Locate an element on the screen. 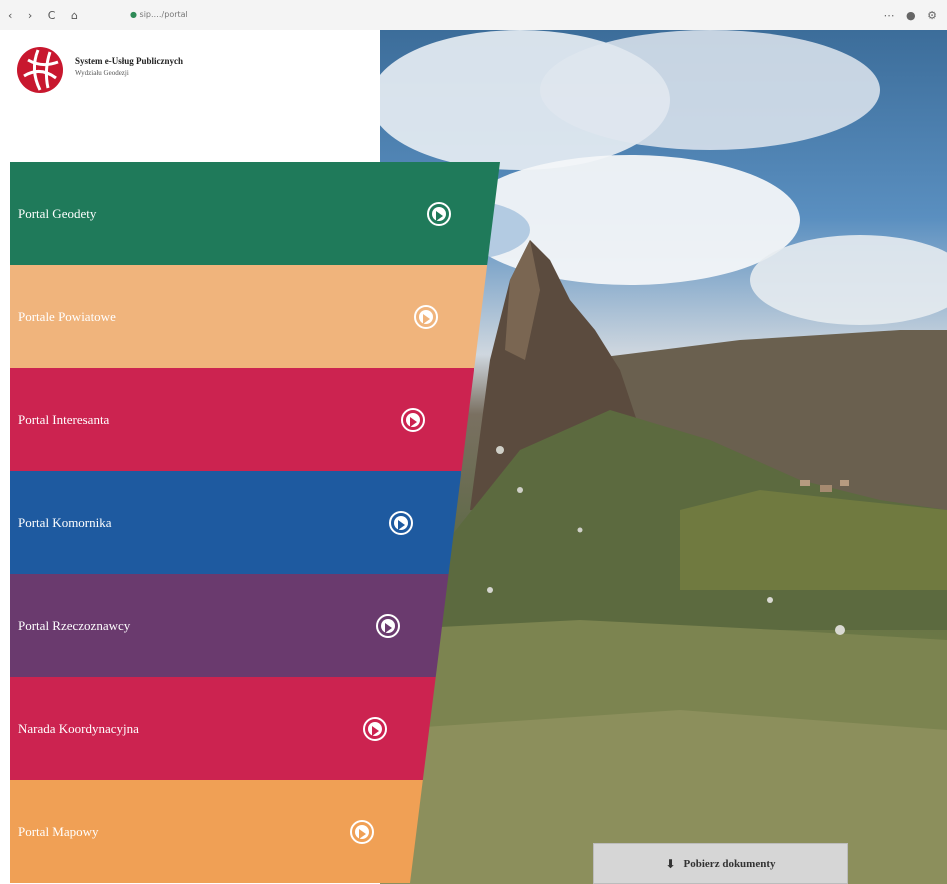 The height and width of the screenshot is (884, 947). portal-item-portal-komornika: Portal Komornika is located at coordinates (231, 522).